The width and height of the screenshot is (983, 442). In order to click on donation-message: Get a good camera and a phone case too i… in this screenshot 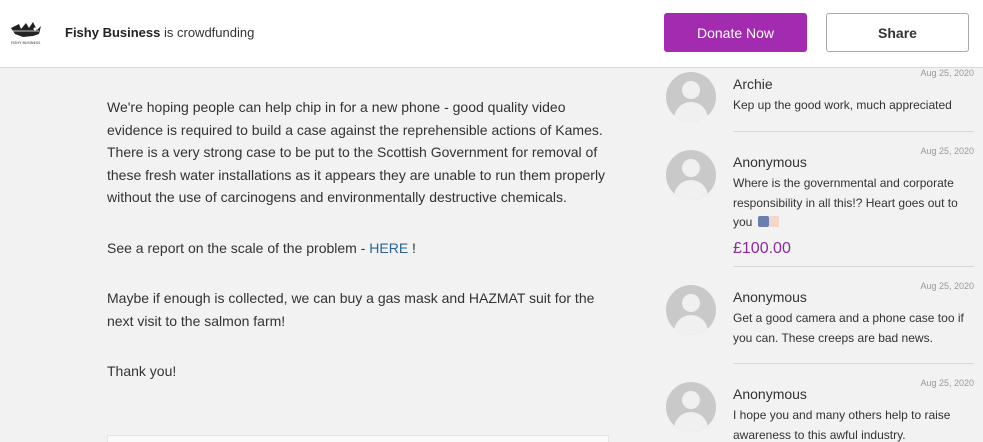, I will do `click(848, 328)`.